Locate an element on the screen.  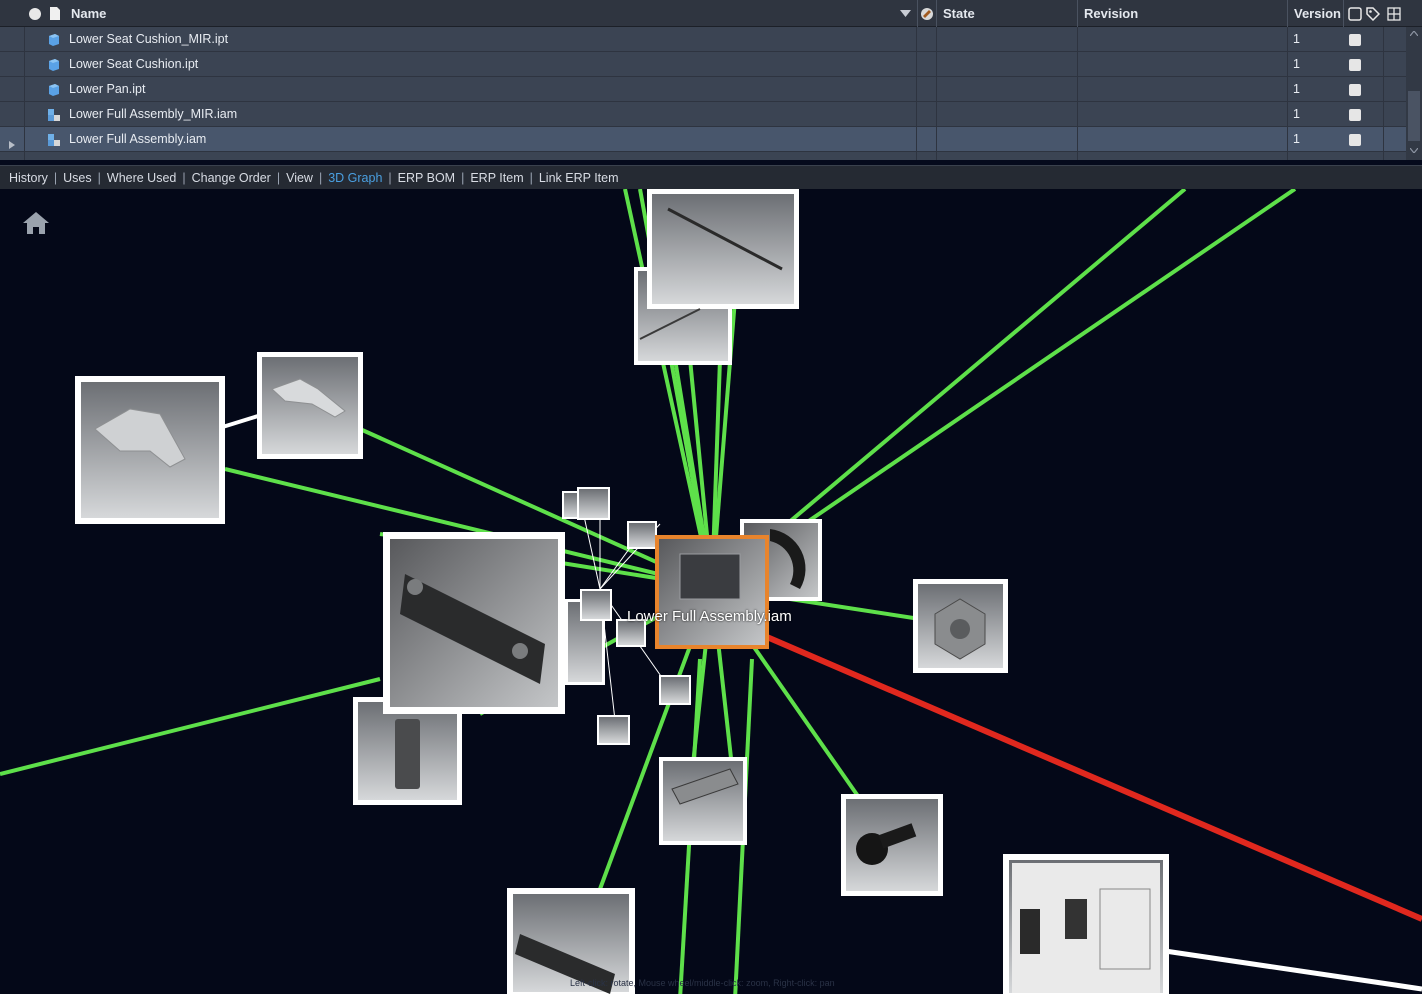
tab-link-erp-item: Link ERP Item is located at coordinates (579, 178).